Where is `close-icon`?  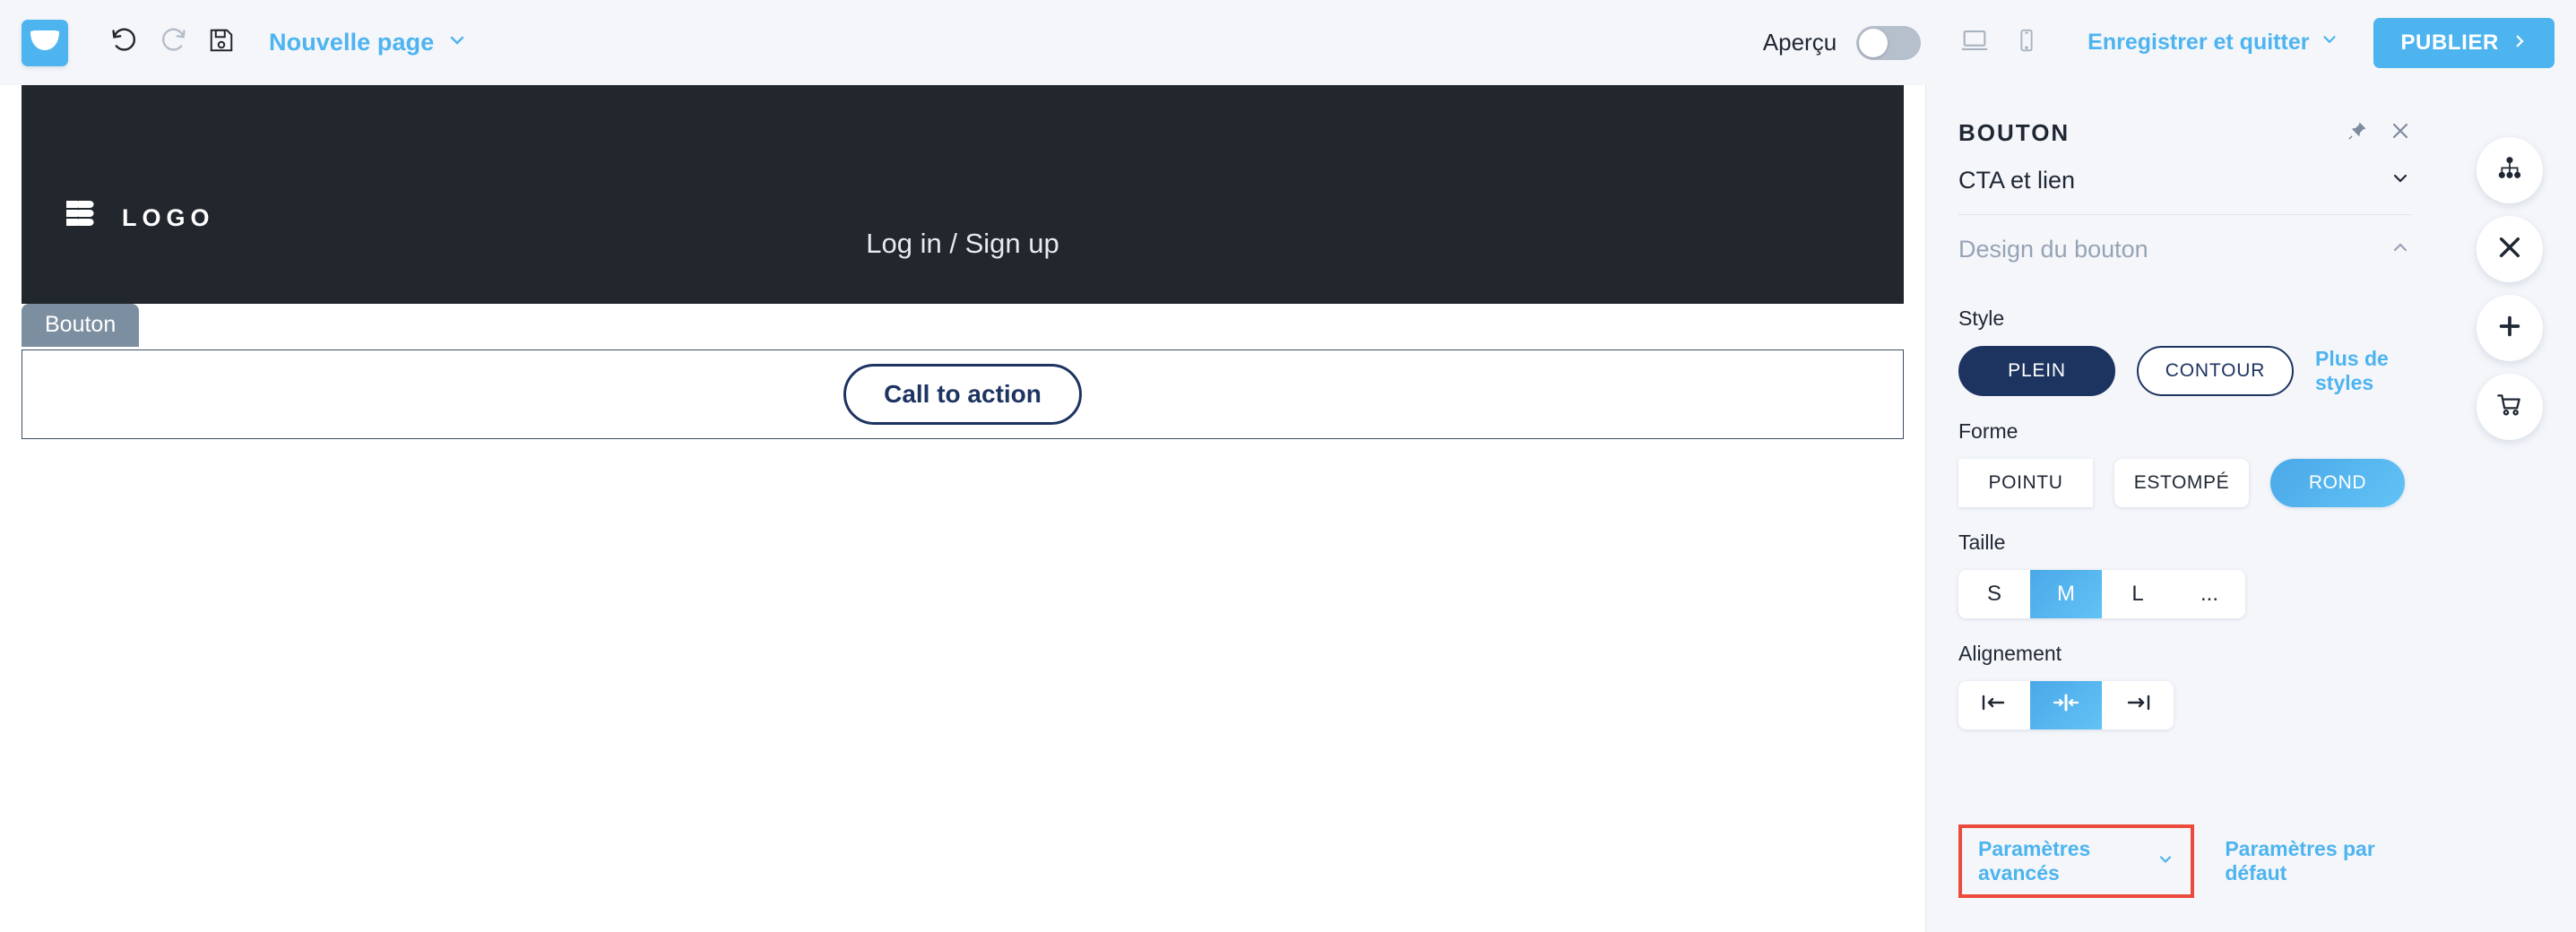 close-icon is located at coordinates (2400, 133).